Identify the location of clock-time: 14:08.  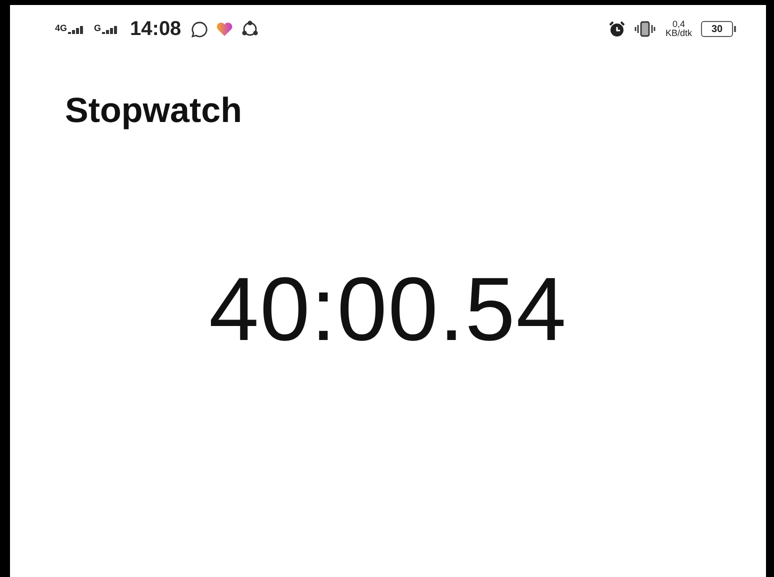
(156, 29).